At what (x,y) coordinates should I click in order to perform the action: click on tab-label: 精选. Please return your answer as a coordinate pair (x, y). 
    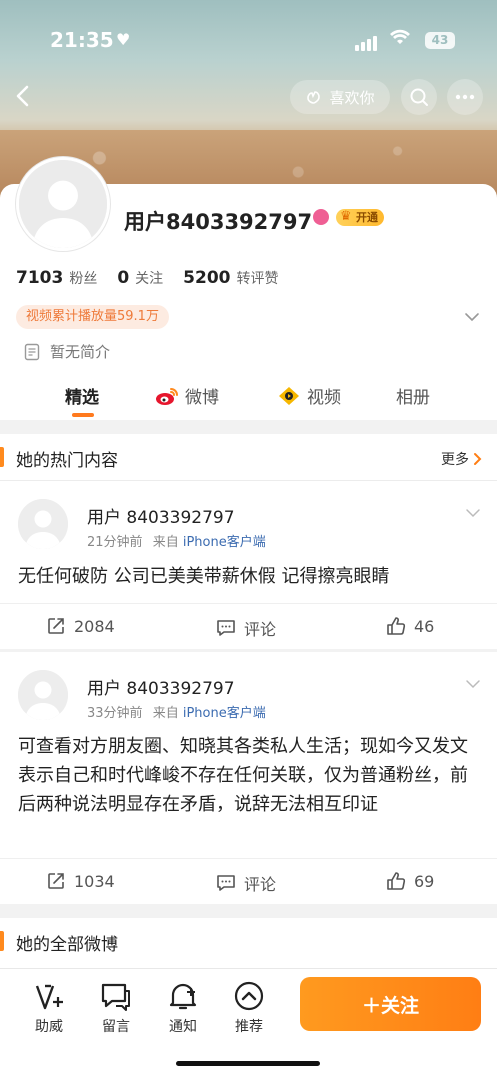
    Looking at the image, I should click on (82, 398).